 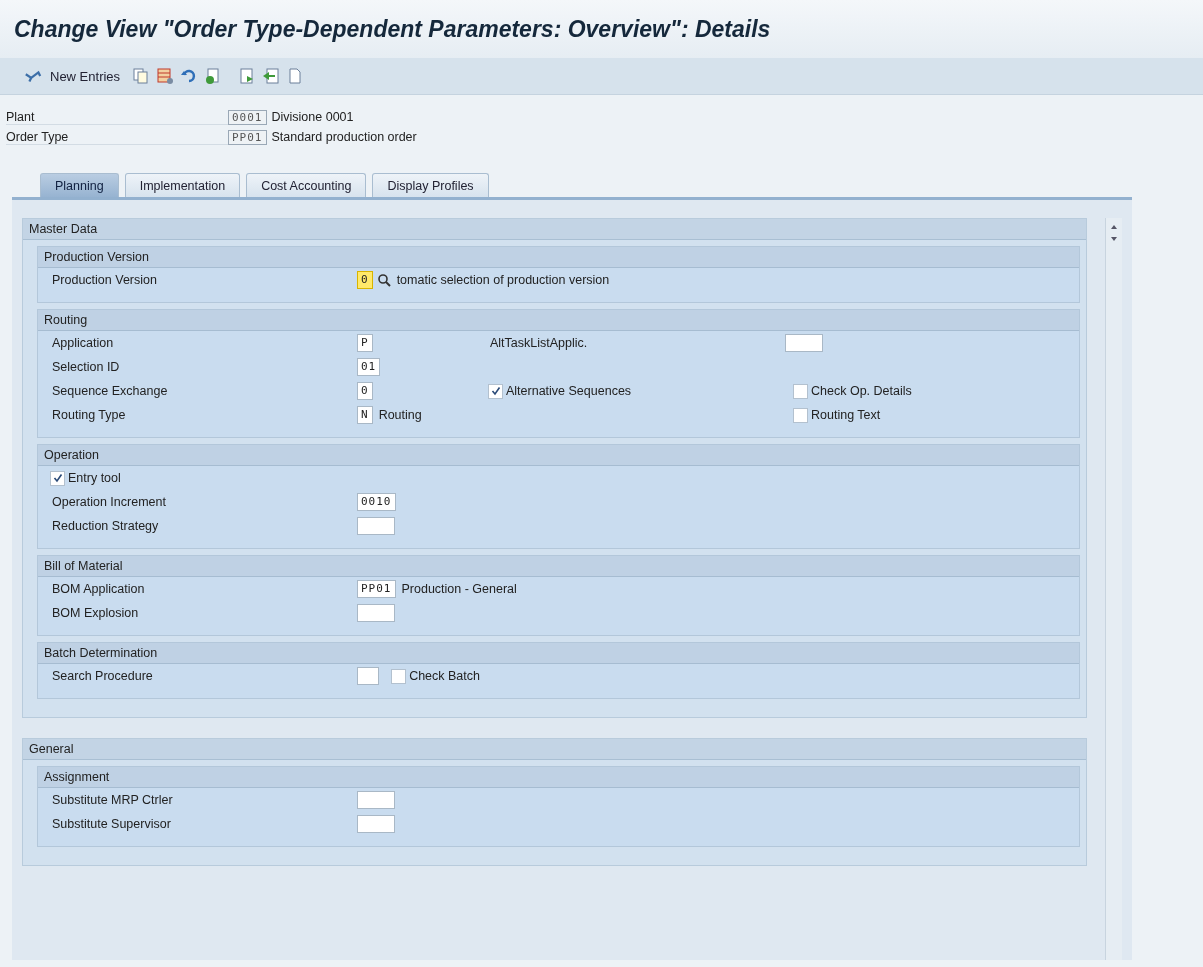 I want to click on checkbox-label: Check Batch, so click(x=444, y=676).